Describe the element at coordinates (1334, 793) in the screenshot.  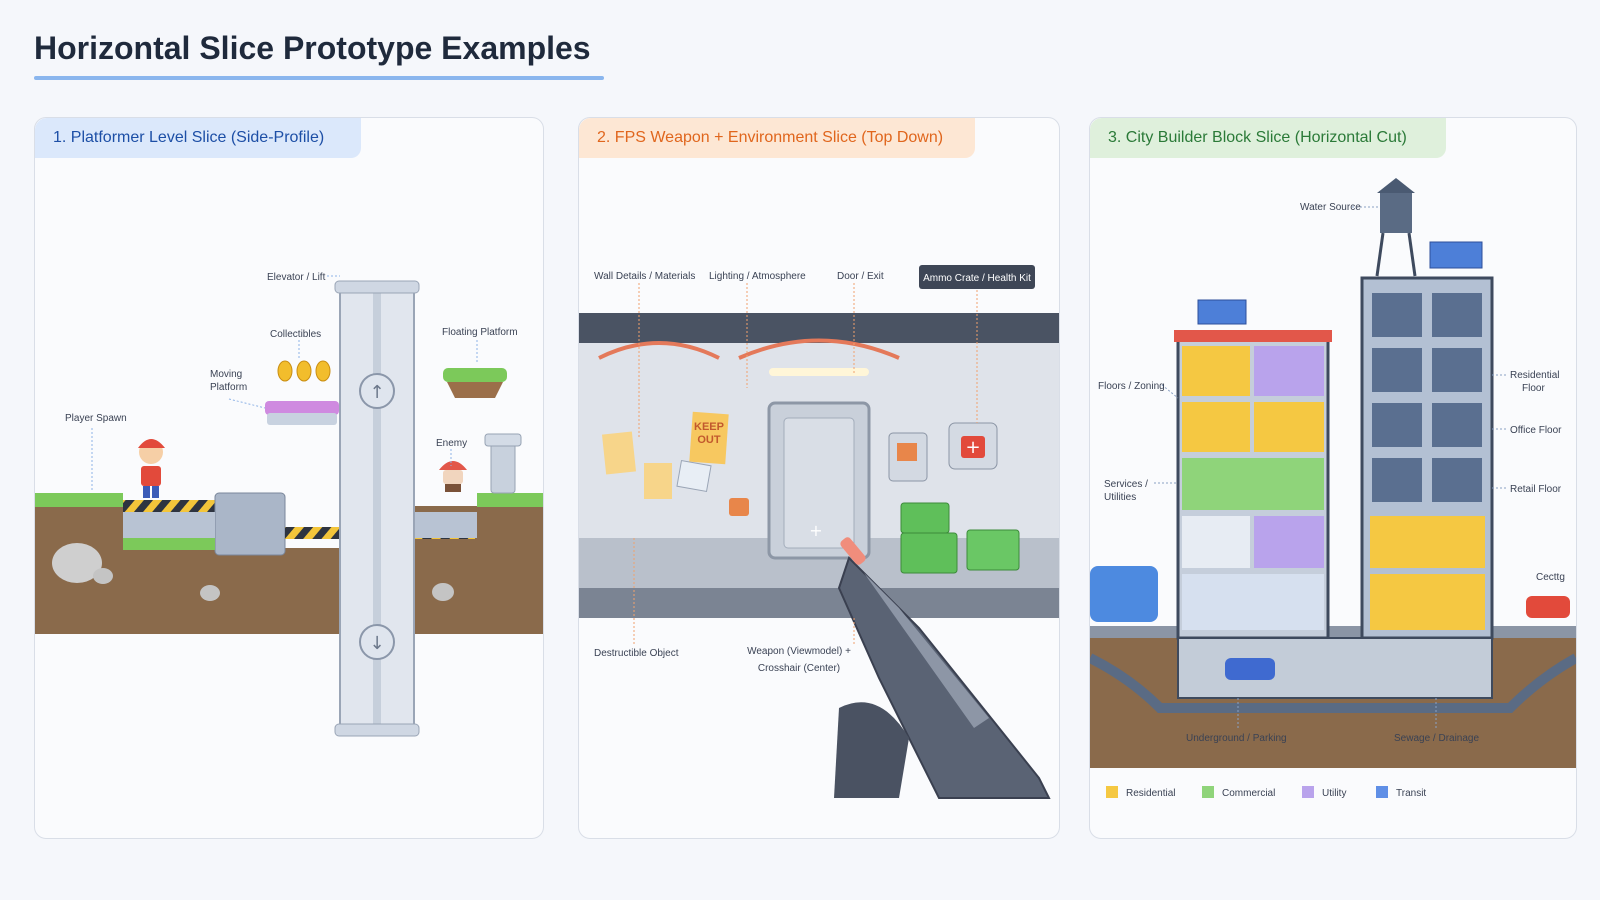
I see `legend-label-utility: Utility` at that location.